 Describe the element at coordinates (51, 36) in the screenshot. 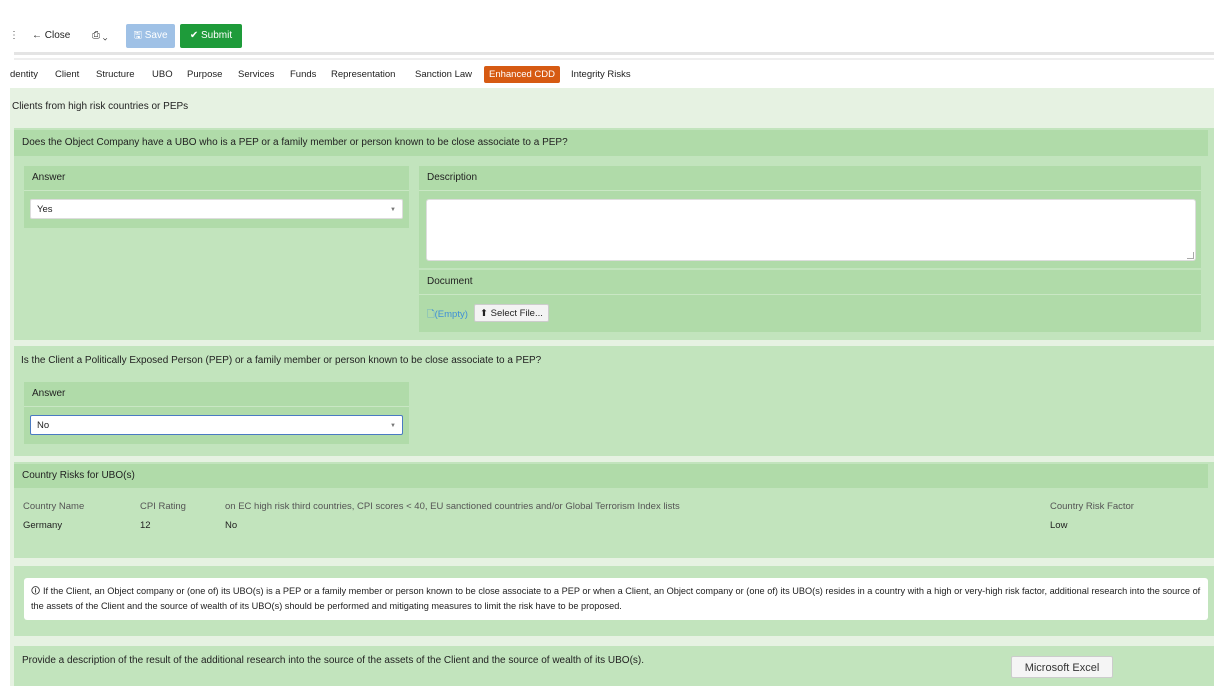

I see `close-button: ← Close` at that location.